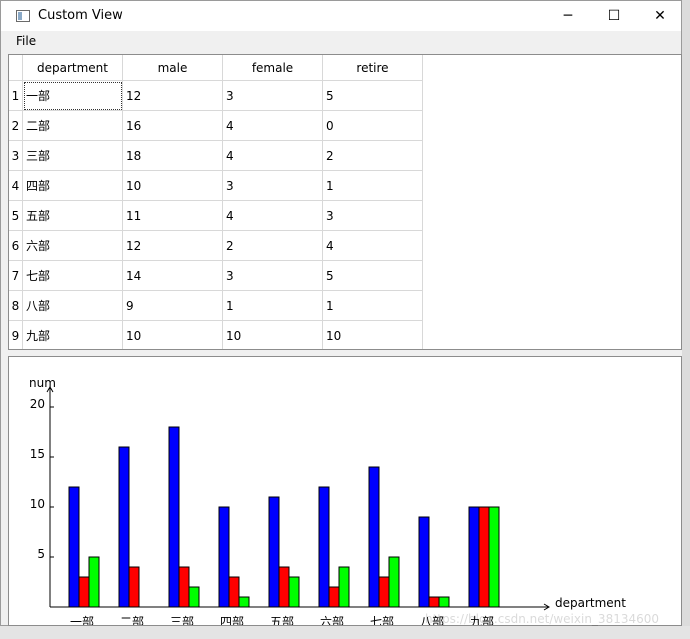 This screenshot has width=690, height=639. Describe the element at coordinates (341, 16) in the screenshot. I see `title-bar: Custom View ─ ☐ ✕` at that location.